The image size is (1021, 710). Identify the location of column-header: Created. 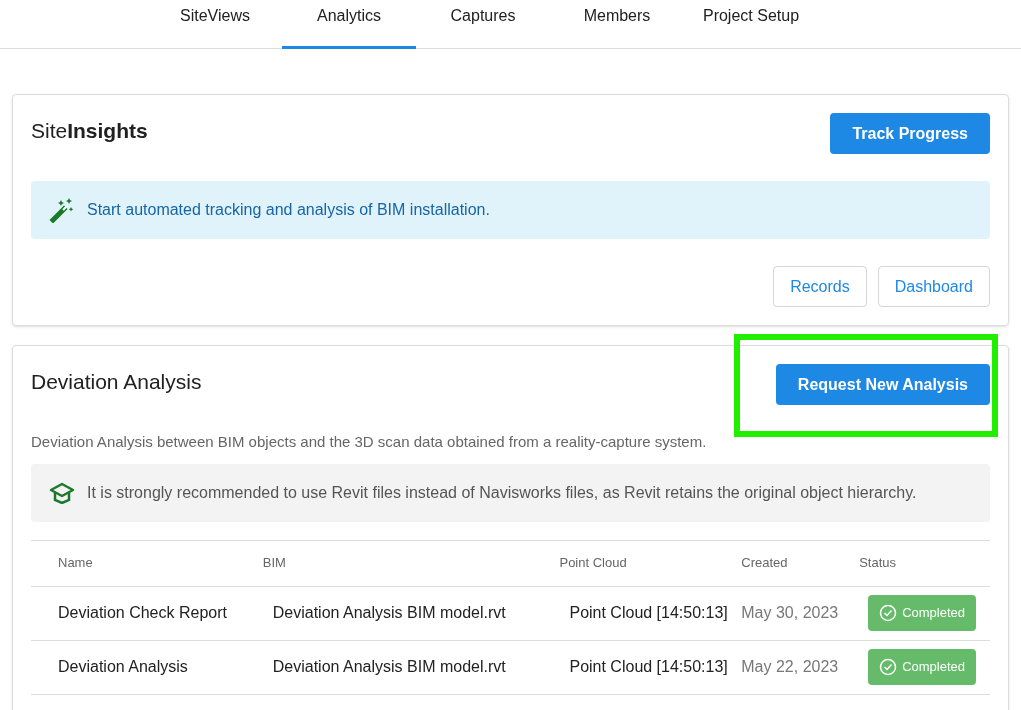
(765, 563).